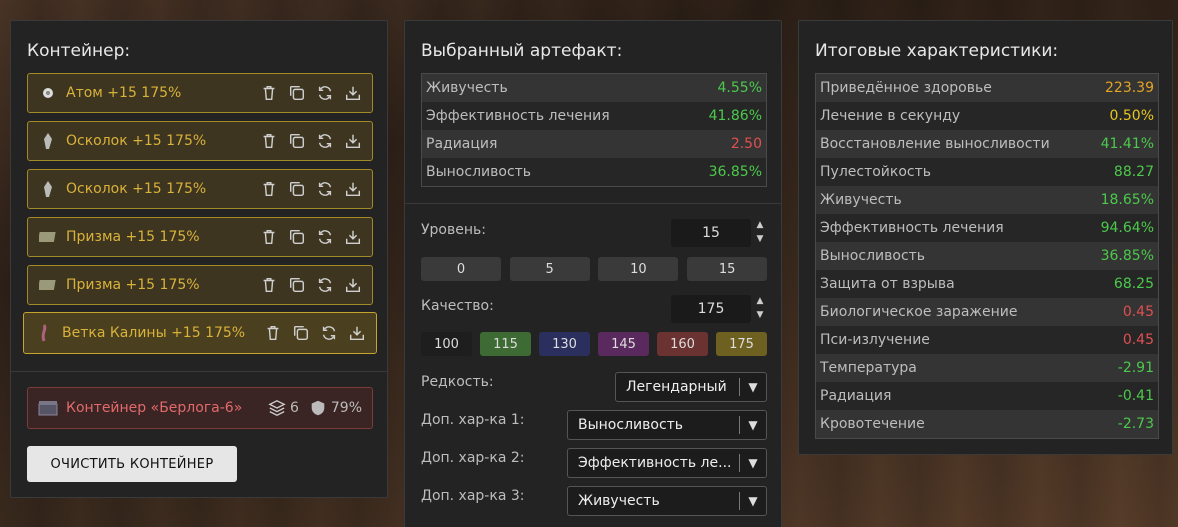 Image resolution: width=1178 pixels, height=527 pixels. What do you see at coordinates (136, 189) in the screenshot?
I see `artifact-name: Осколок +15 175%` at bounding box center [136, 189].